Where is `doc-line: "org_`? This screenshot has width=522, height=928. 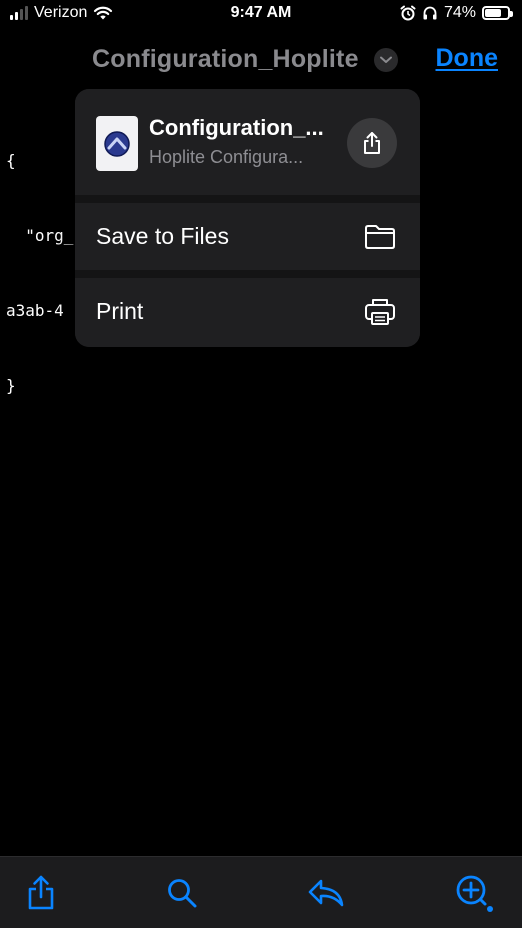
doc-line: "org_ is located at coordinates (40, 235).